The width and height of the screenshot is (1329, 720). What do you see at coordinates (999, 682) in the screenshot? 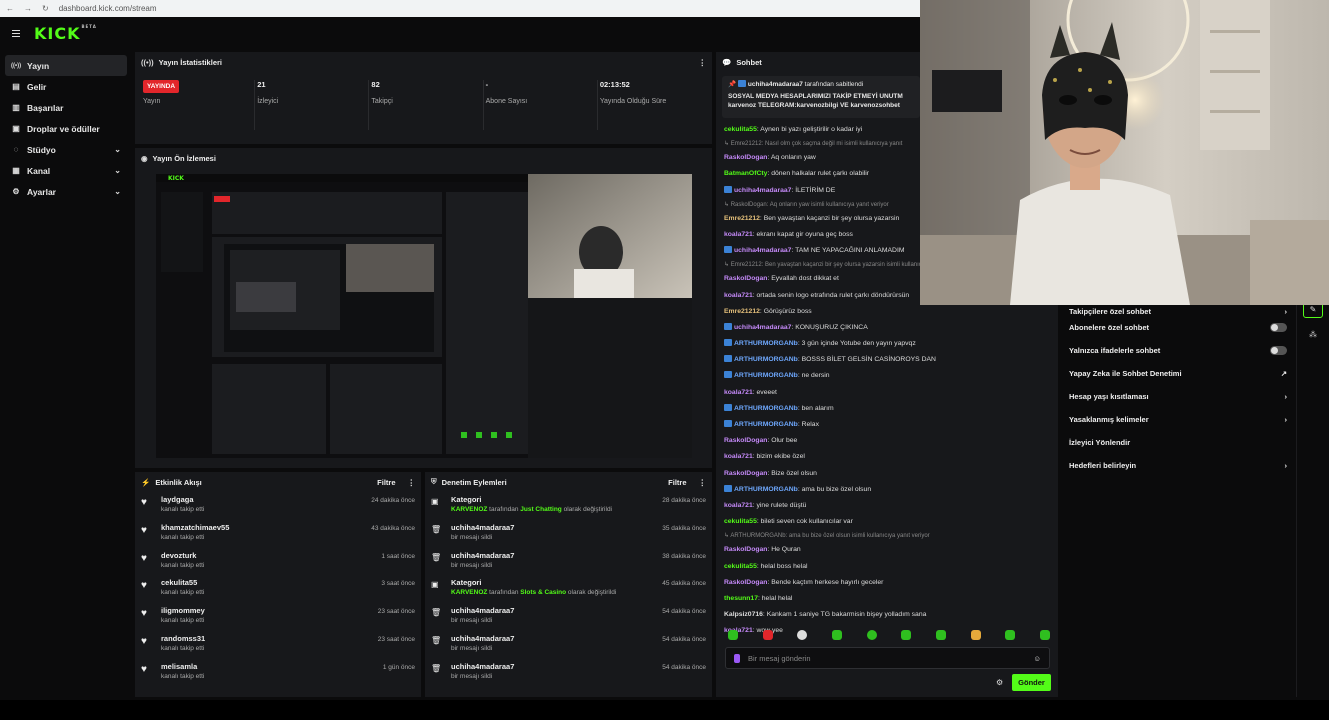
I see `chat-settings-gear-icon: ⚙` at bounding box center [999, 682].